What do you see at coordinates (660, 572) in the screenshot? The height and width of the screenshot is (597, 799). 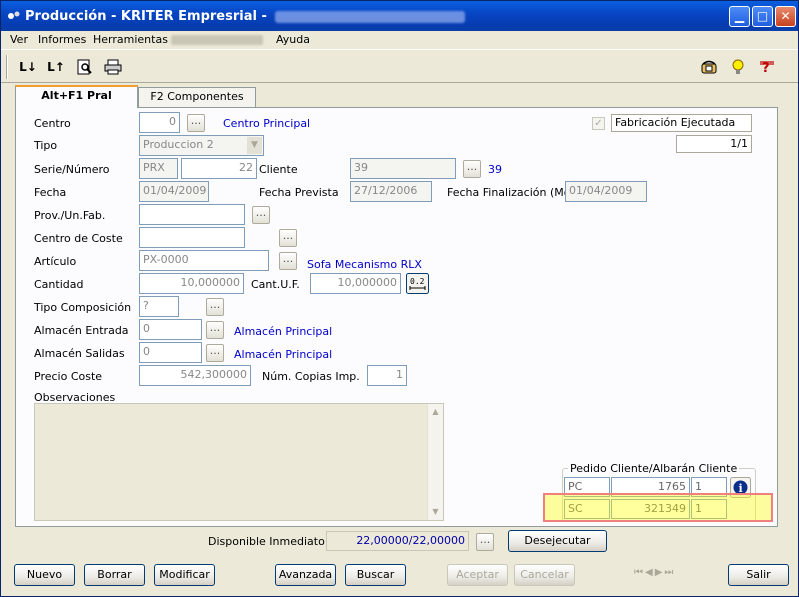 I see `next-record-icon: ▶` at bounding box center [660, 572].